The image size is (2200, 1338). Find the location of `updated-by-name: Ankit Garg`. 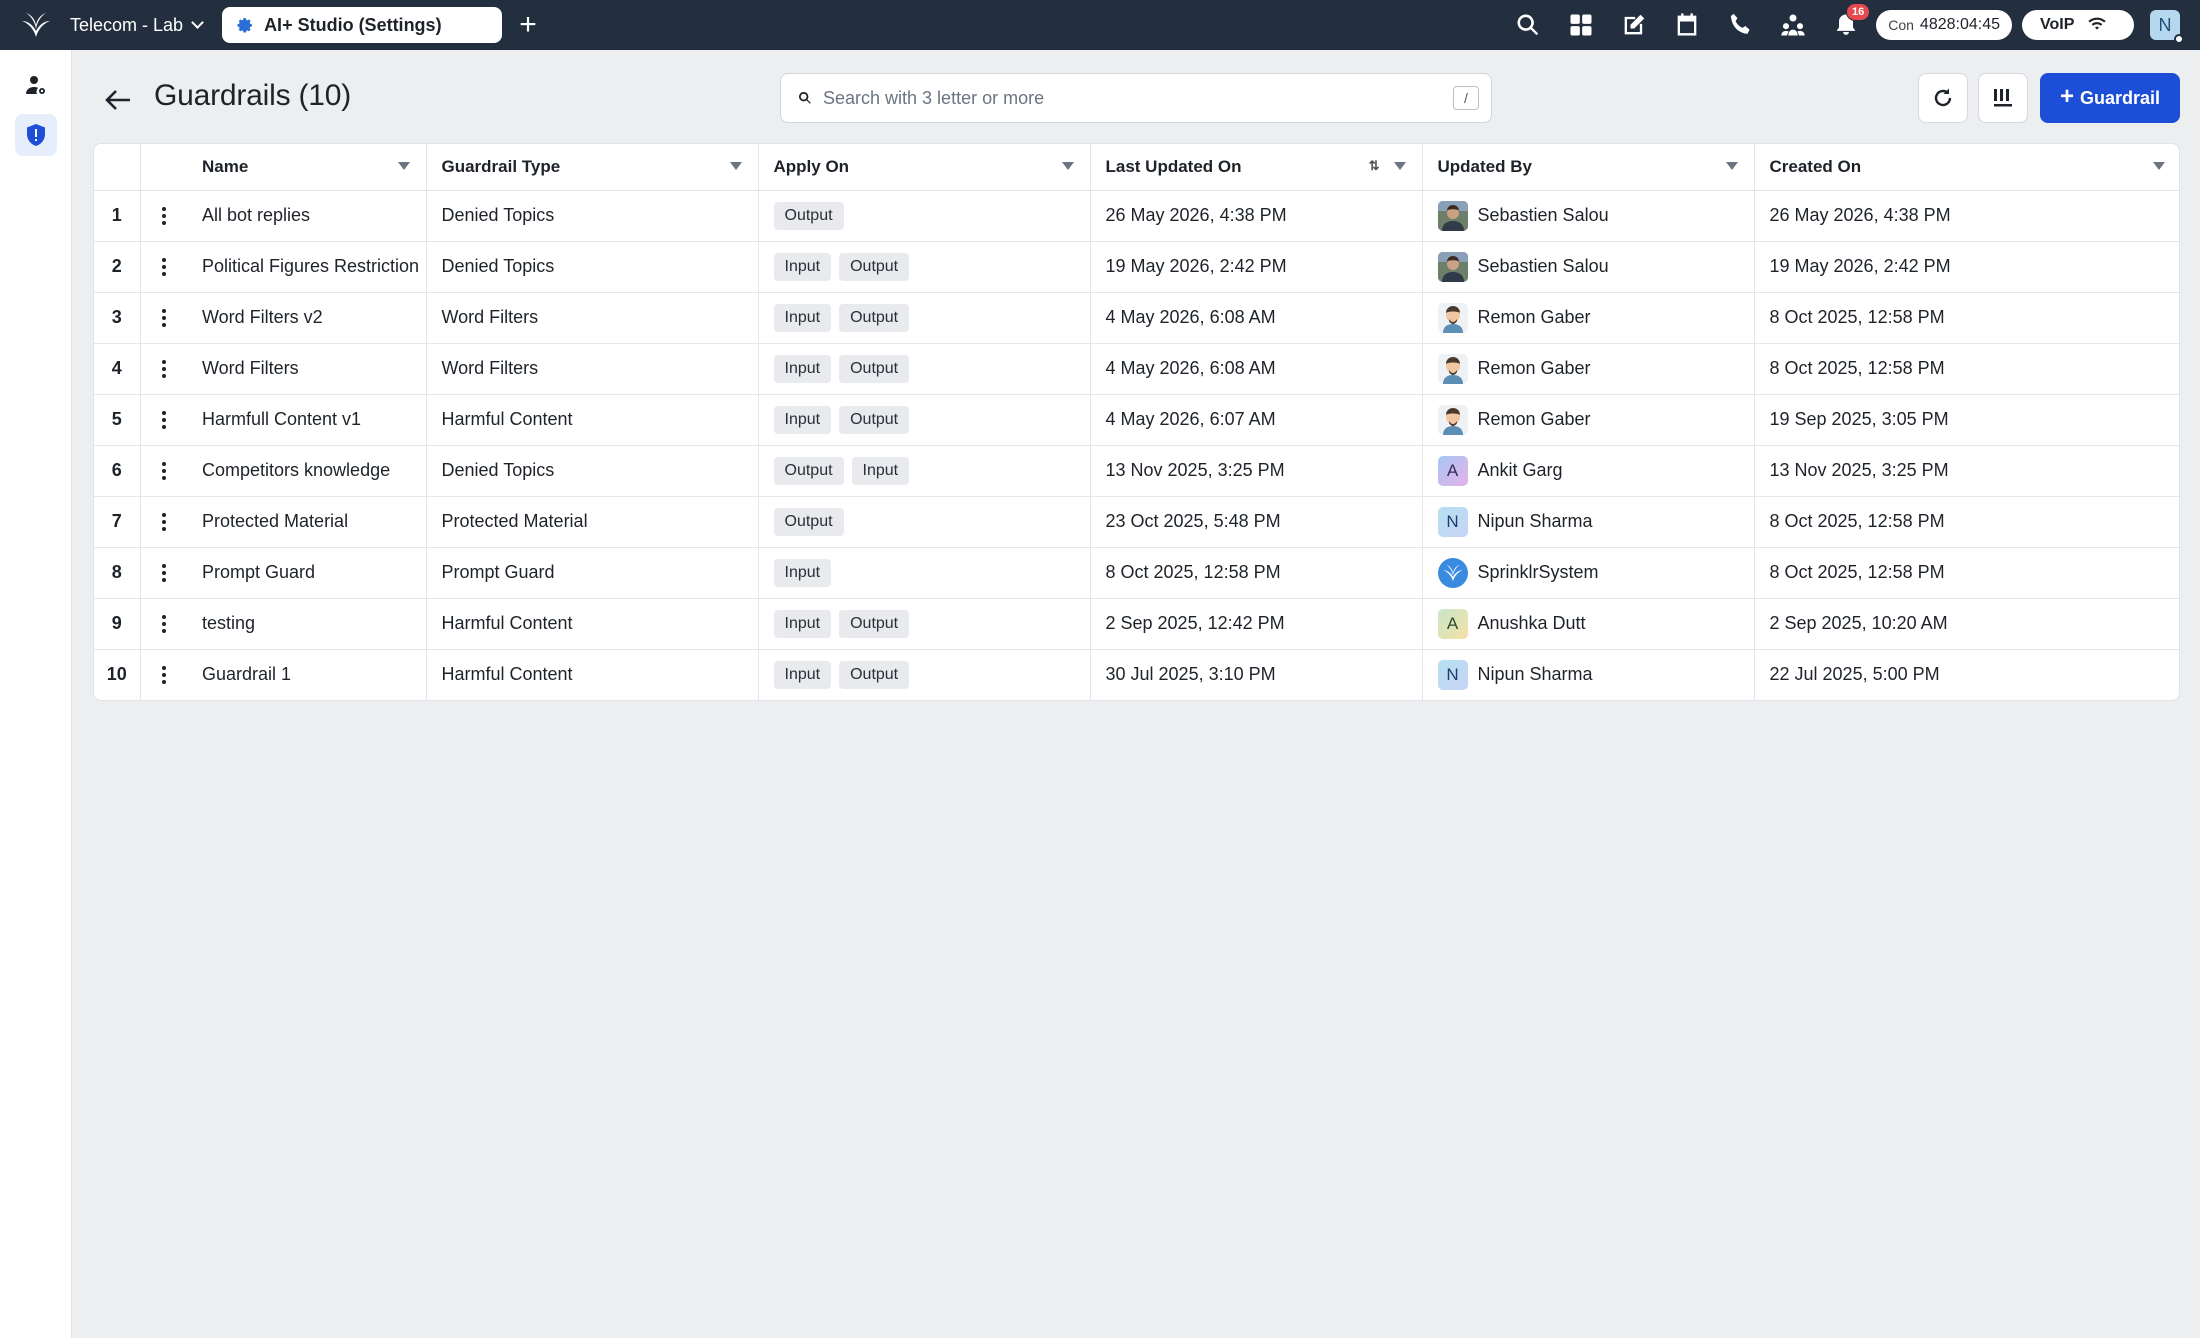

updated-by-name: Ankit Garg is located at coordinates (1520, 470).